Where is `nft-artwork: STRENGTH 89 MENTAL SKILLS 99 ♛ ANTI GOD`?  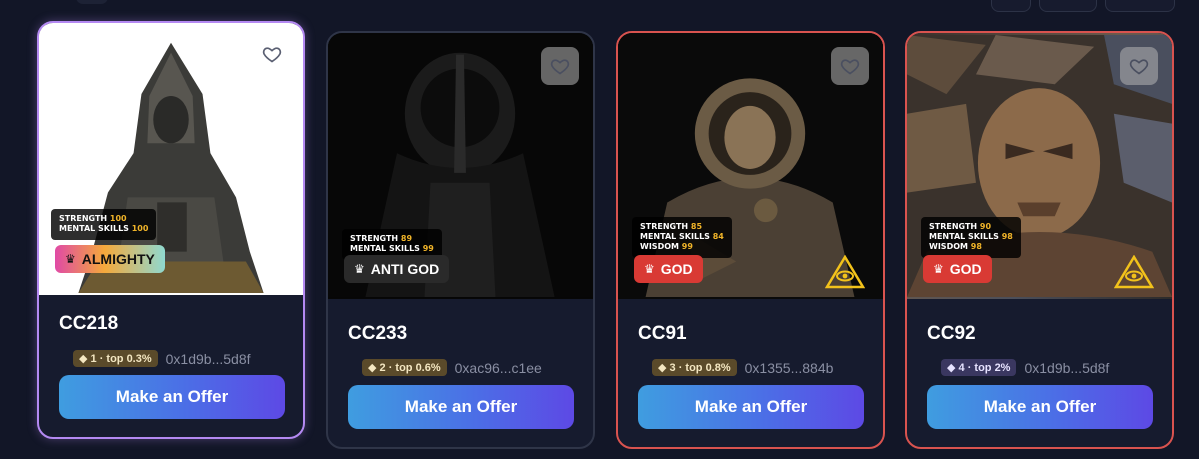 nft-artwork: STRENGTH 89 MENTAL SKILLS 99 ♛ ANTI GOD is located at coordinates (460, 166).